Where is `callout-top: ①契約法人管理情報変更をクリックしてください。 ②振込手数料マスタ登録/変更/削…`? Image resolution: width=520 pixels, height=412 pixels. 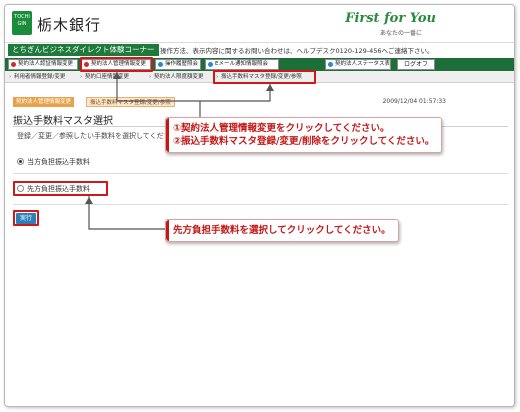
callout-top: ①契約法人管理情報変更をクリックしてください。 ②振込手数料マスタ登録/変更/削… is located at coordinates (304, 135).